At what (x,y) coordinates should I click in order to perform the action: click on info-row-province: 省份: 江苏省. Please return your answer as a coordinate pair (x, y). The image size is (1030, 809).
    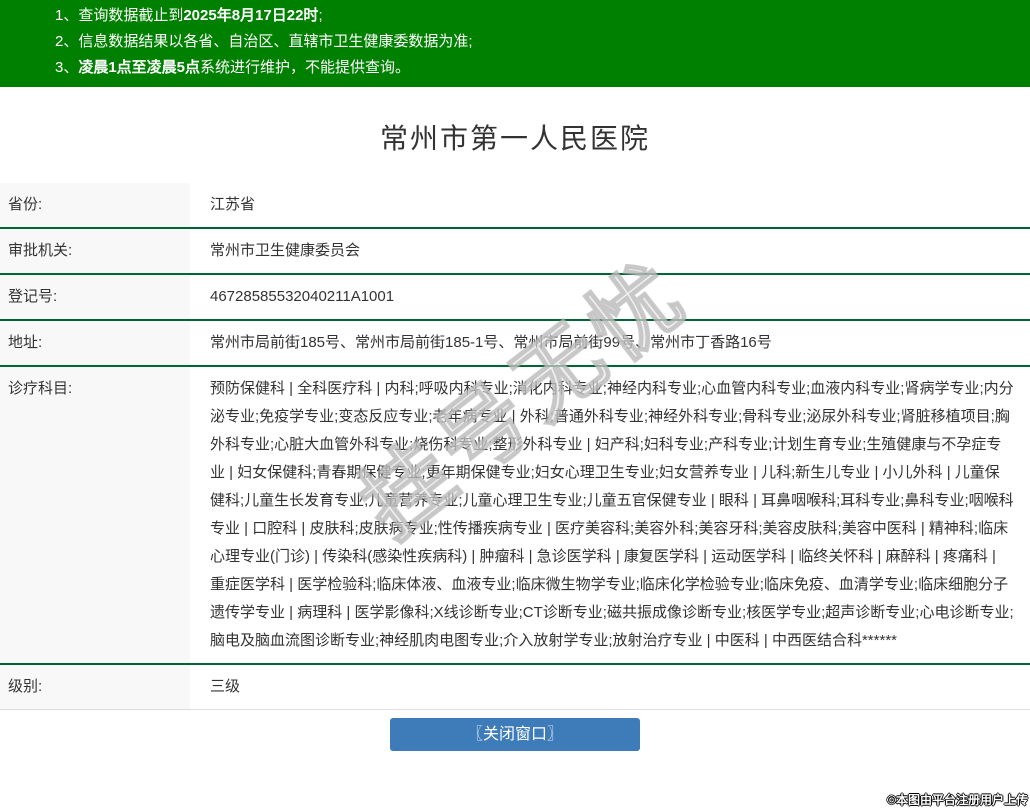
    Looking at the image, I should click on (515, 206).